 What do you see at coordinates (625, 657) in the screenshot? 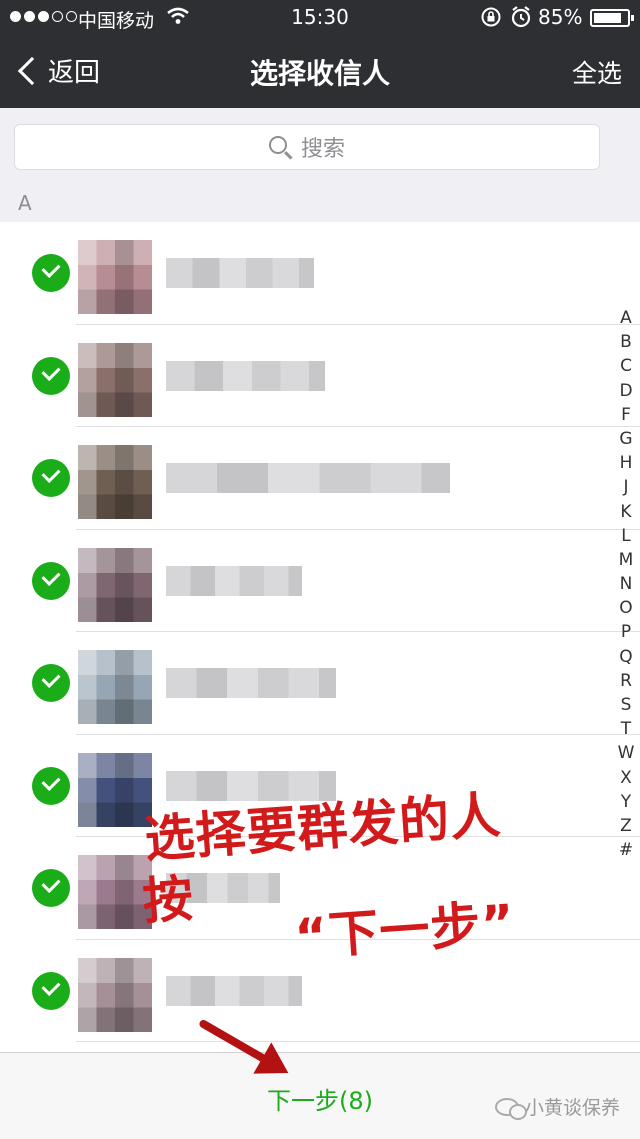
I see `alphabet-index-letter: Q` at bounding box center [625, 657].